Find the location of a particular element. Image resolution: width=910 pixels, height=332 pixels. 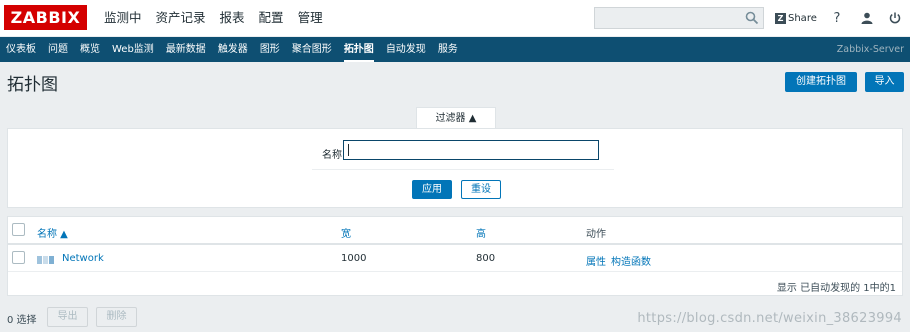

column-header-height: 高 is located at coordinates (481, 232).